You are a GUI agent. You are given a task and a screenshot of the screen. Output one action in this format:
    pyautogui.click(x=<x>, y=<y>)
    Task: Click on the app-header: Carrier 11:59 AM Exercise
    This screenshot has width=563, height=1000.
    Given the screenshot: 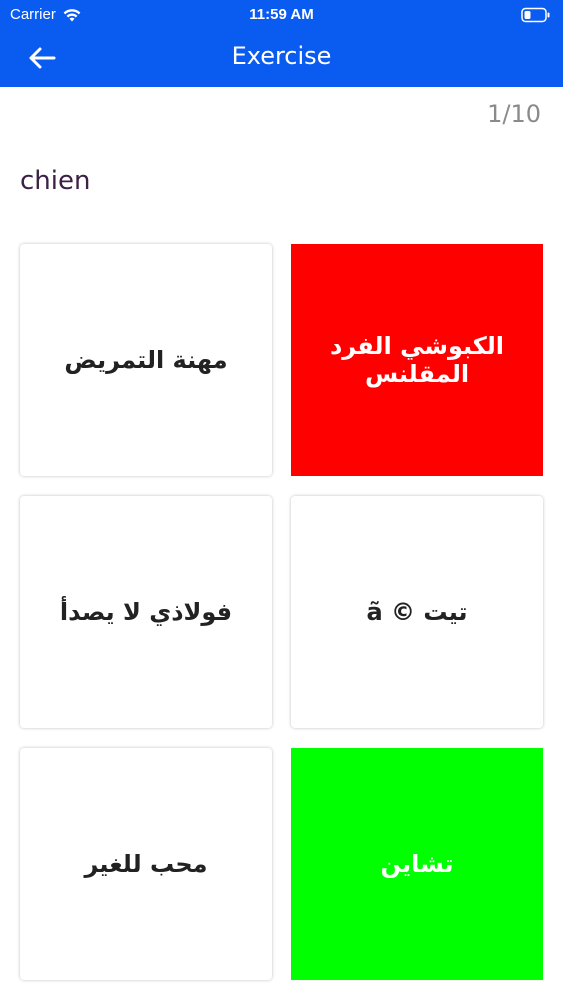 What is the action you would take?
    pyautogui.click(x=281, y=43)
    